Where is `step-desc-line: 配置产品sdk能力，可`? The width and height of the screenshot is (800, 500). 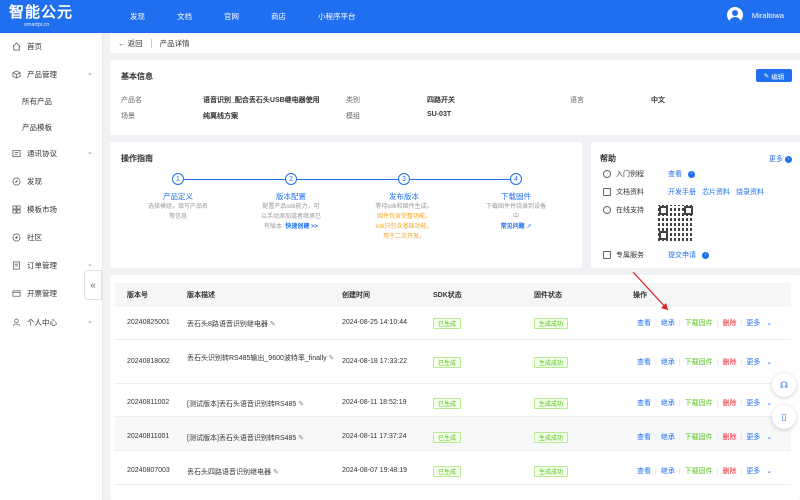
step-desc-line: 配置产品sdk能力，可 is located at coordinates (291, 207).